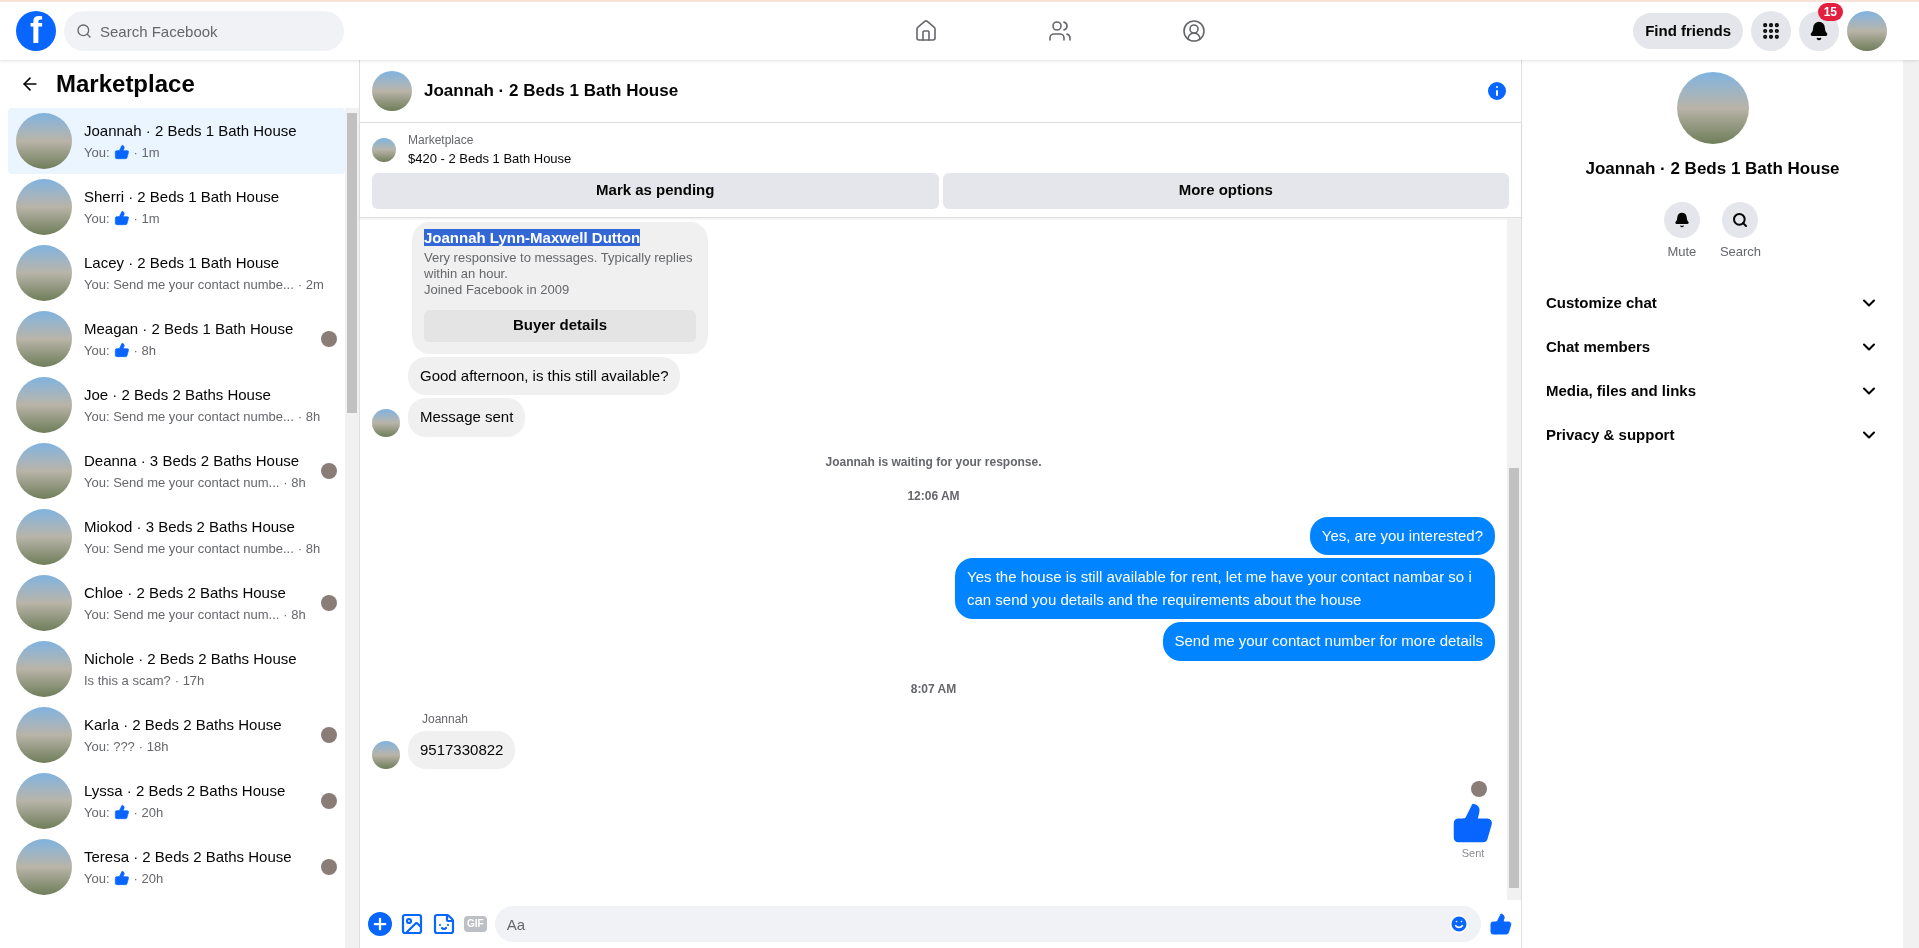 The image size is (1919, 948). I want to click on conversation-item: Meagan · 2 Beds 1 Bath House You: · 8h, so click(176, 339).